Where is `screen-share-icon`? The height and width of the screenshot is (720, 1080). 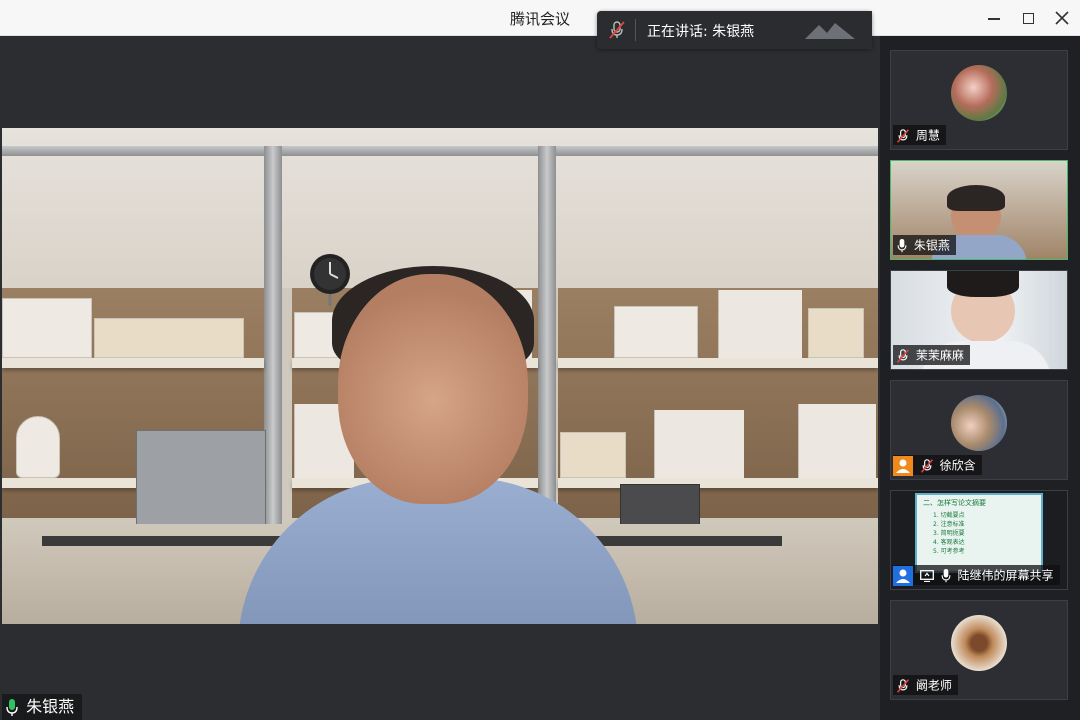
screen-share-icon is located at coordinates (926, 575).